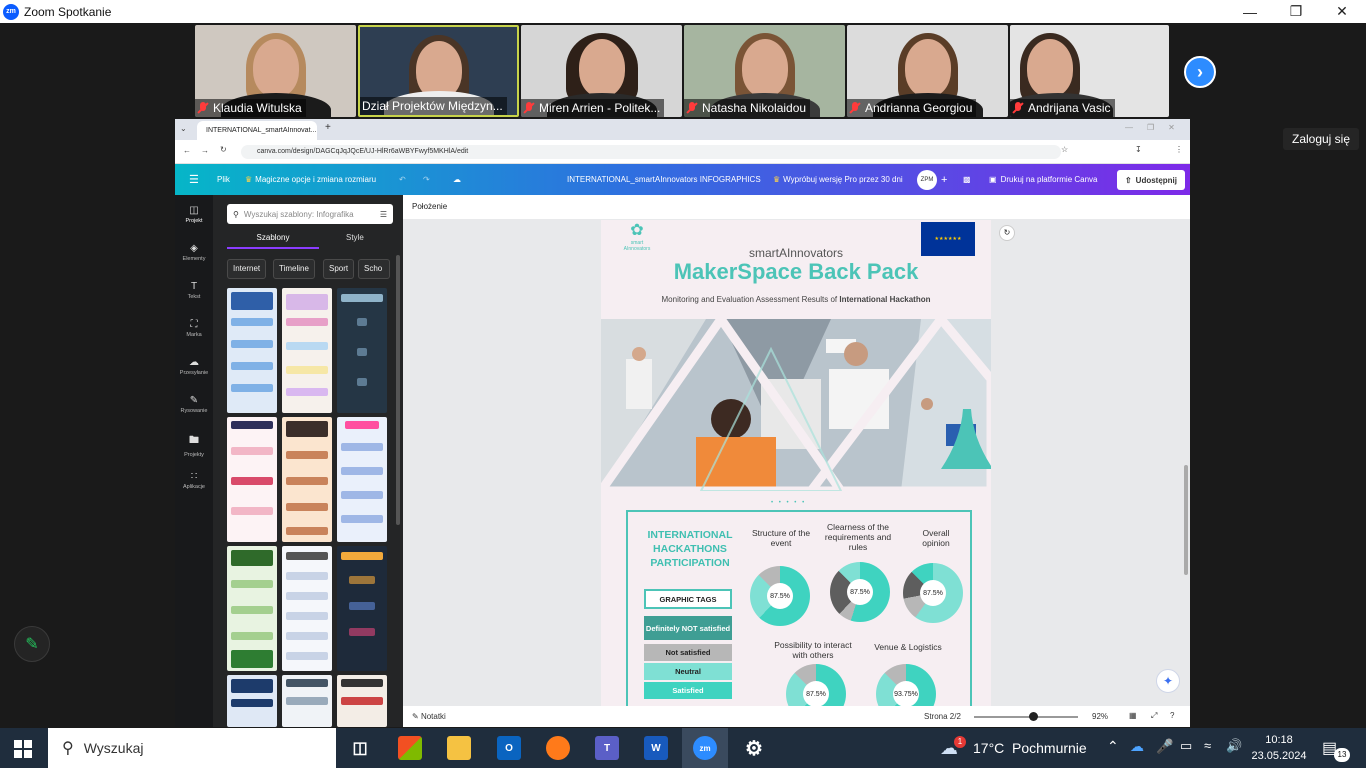 The image size is (1366, 768). What do you see at coordinates (316, 131) in the screenshot?
I see `tab-close-icon: ✕` at bounding box center [316, 131].